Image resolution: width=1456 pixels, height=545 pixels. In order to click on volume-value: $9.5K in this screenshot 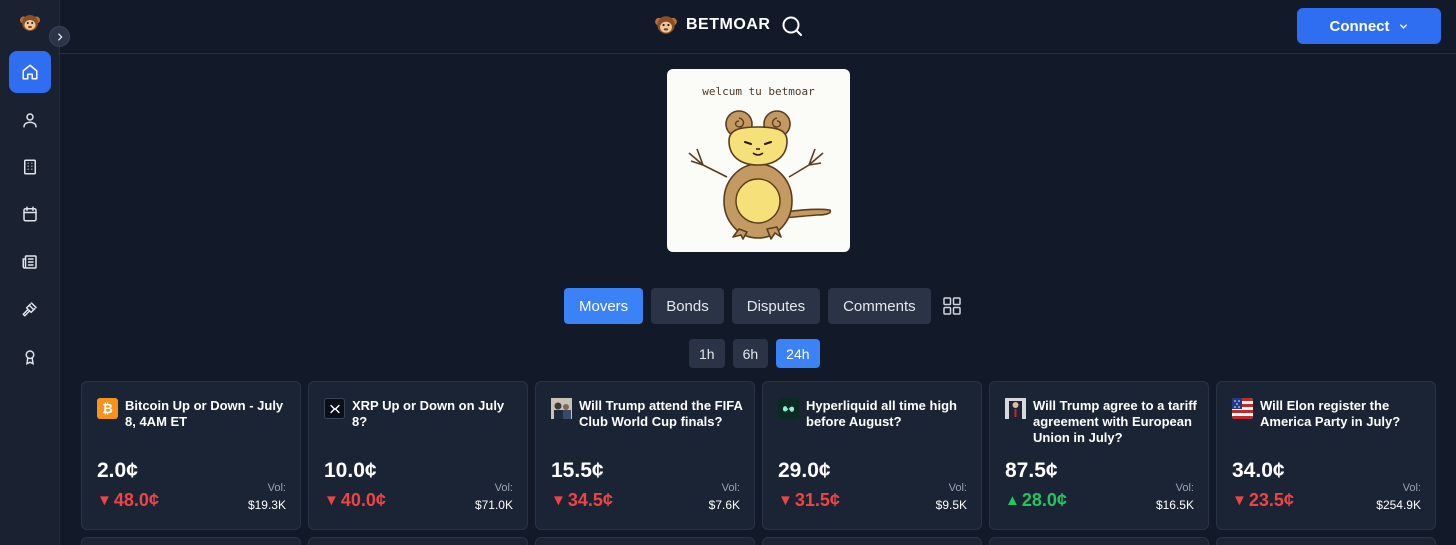, I will do `click(951, 505)`.